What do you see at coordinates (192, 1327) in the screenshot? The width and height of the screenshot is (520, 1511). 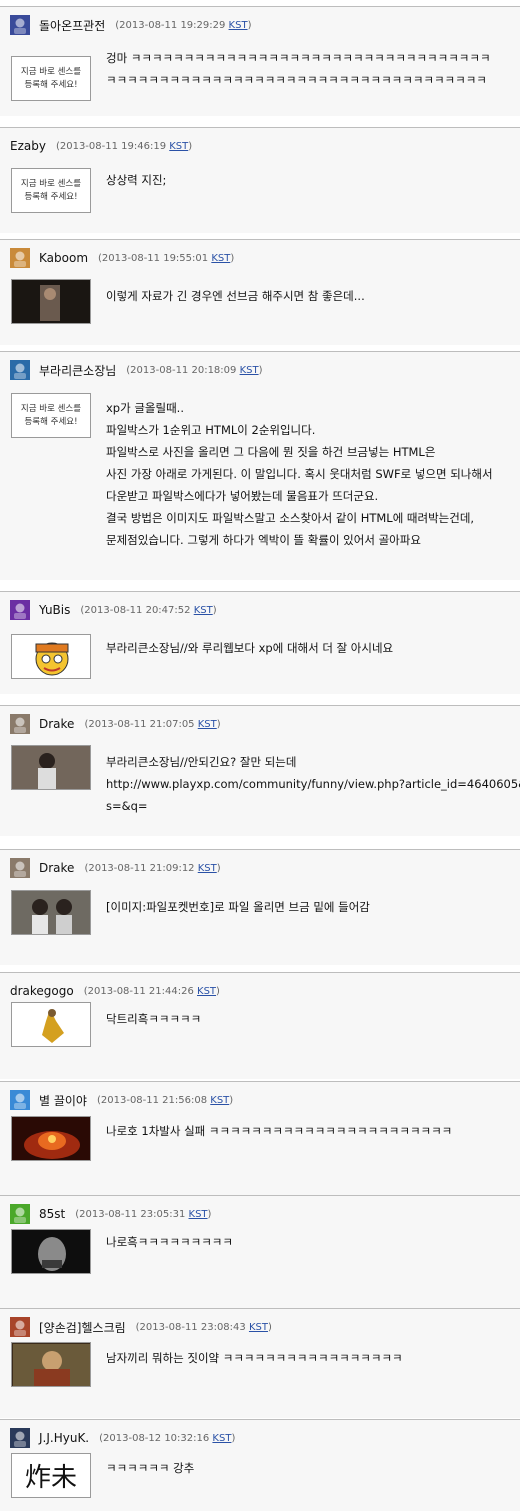 I see `timestamp-text: (2013-08-11 23:08:43` at bounding box center [192, 1327].